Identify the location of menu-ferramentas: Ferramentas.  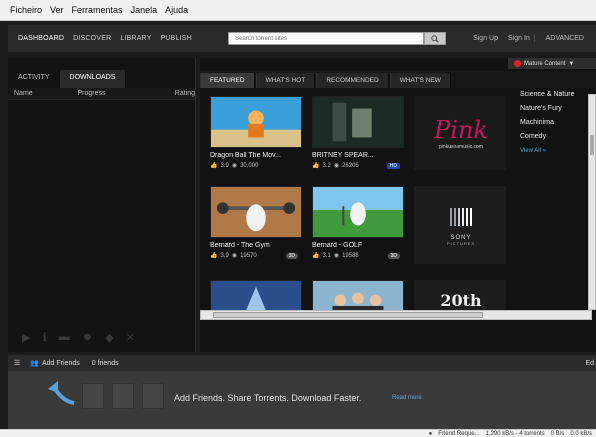
(97, 10).